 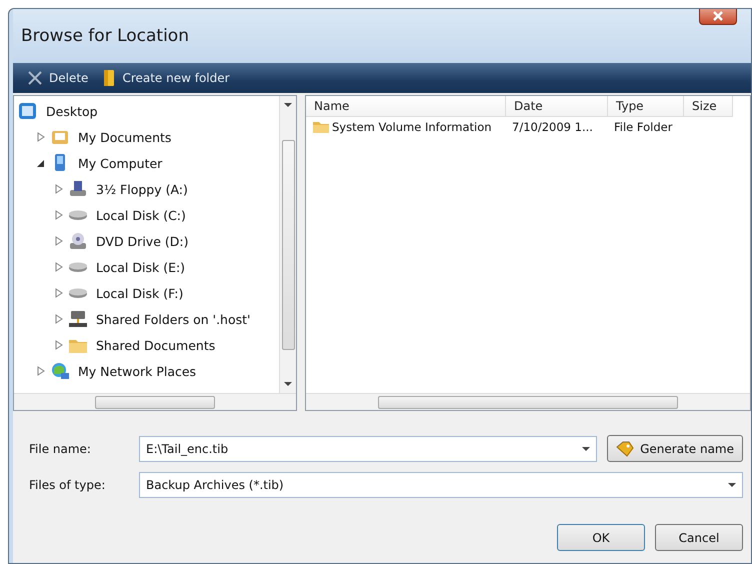 What do you see at coordinates (120, 163) in the screenshot?
I see `tree-item: My Computer` at bounding box center [120, 163].